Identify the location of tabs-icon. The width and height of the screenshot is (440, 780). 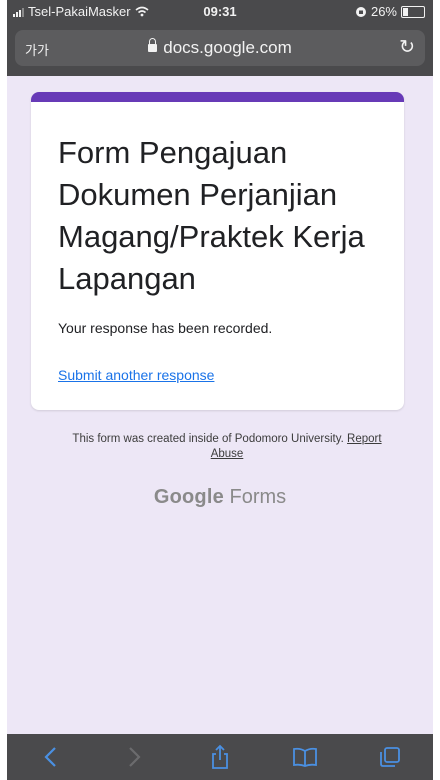
(390, 757).